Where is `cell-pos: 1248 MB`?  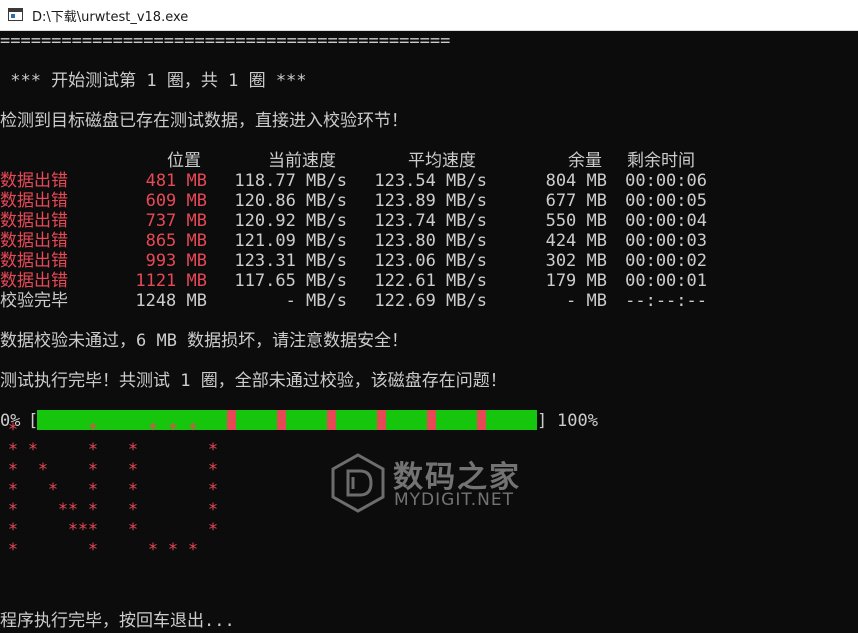
cell-pos: 1248 MB is located at coordinates (171, 301).